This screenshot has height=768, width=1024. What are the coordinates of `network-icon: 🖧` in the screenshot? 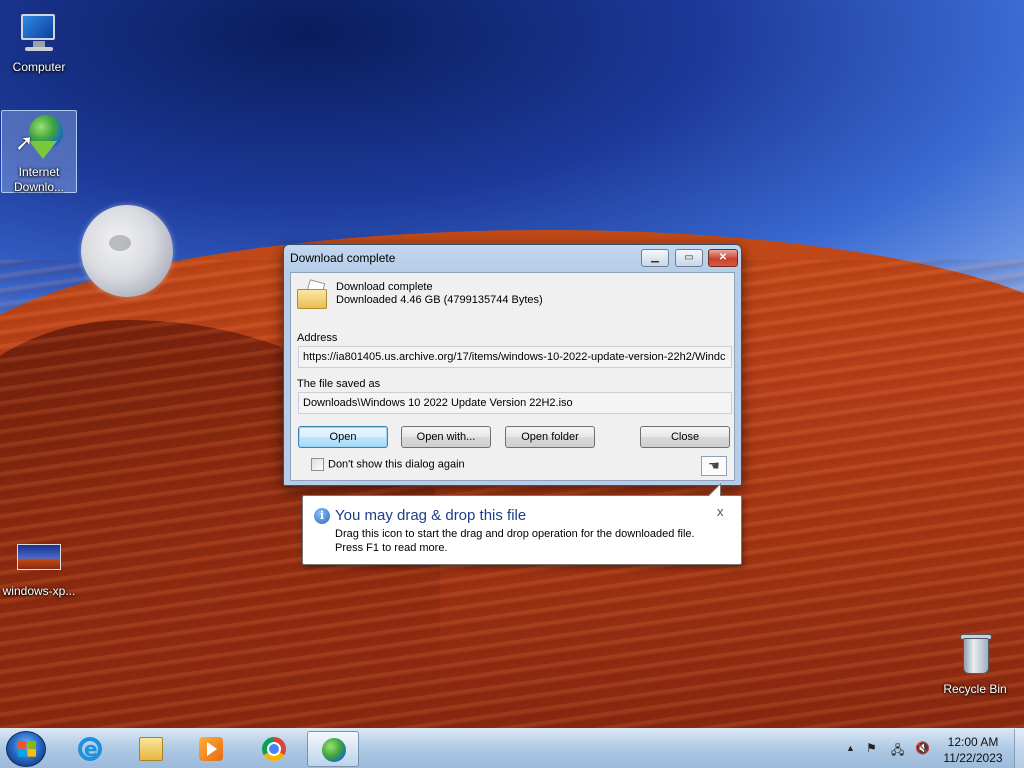 It's located at (897, 751).